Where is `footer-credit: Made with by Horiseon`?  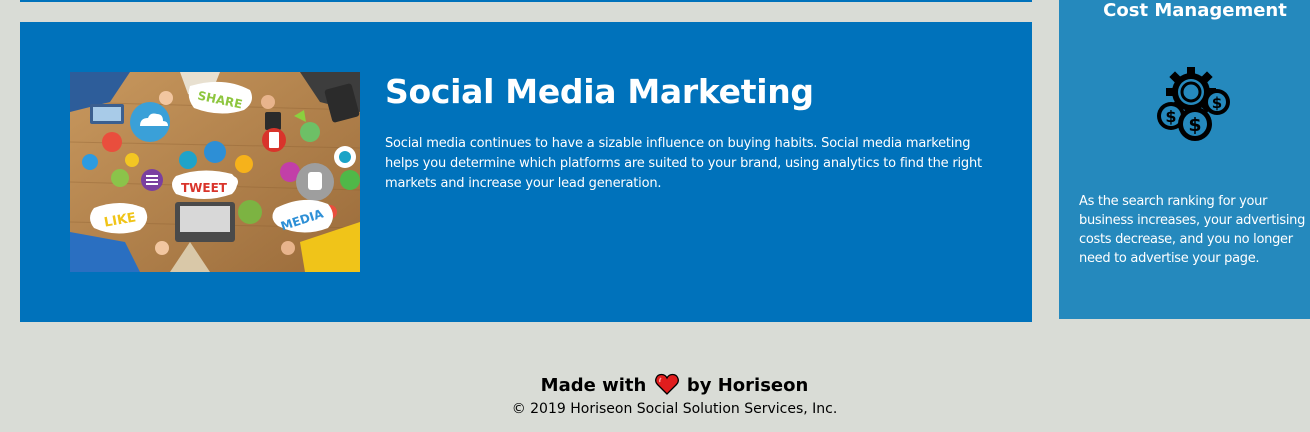 footer-credit: Made with by Horiseon is located at coordinates (655, 386).